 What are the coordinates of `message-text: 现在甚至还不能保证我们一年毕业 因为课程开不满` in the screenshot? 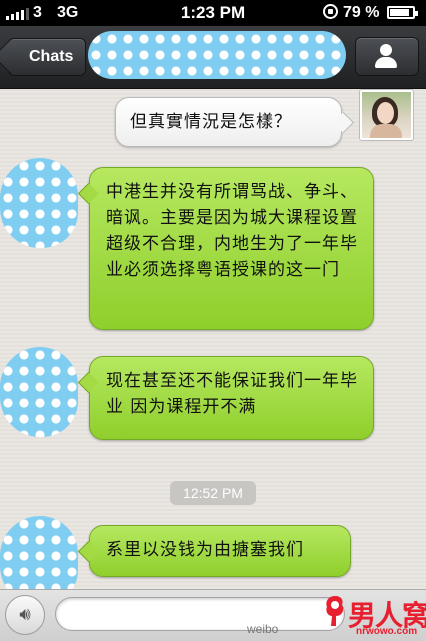 It's located at (232, 394).